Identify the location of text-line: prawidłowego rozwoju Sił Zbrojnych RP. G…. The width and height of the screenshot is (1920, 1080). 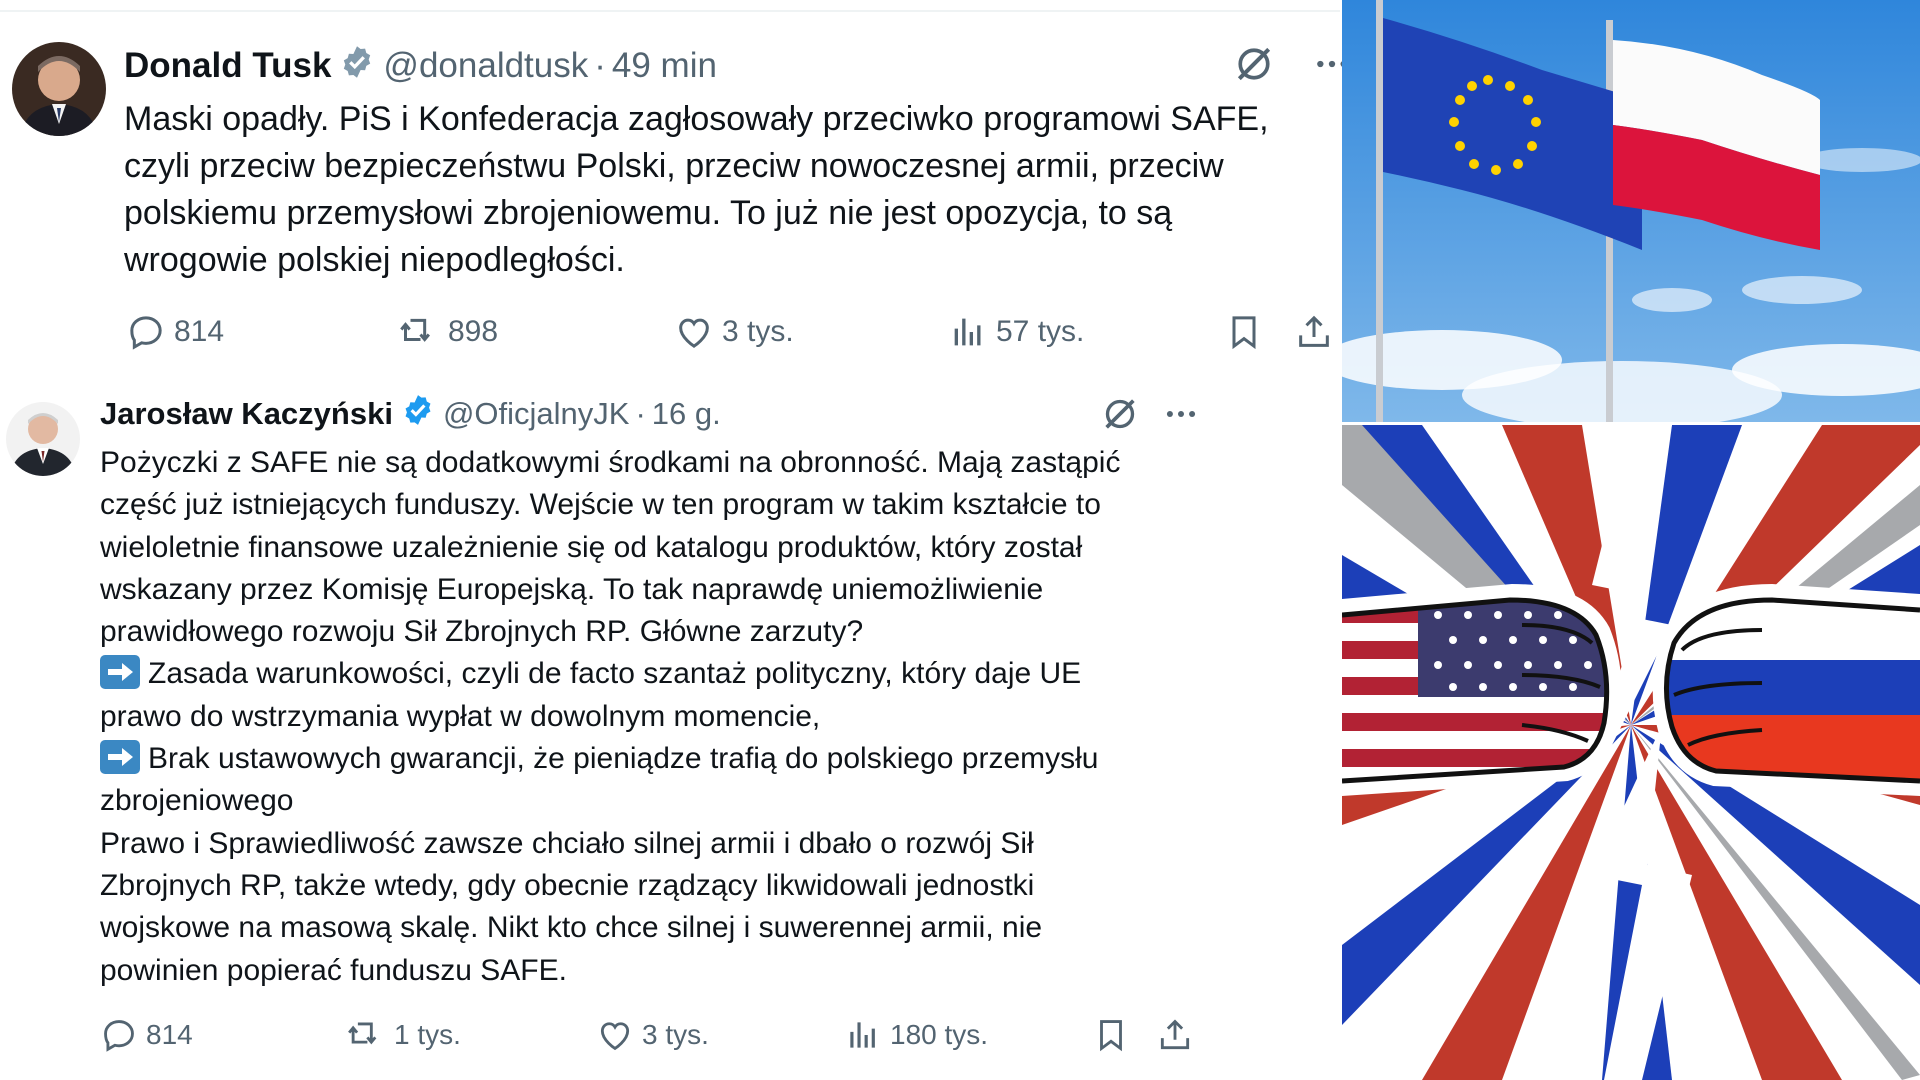
(482, 632).